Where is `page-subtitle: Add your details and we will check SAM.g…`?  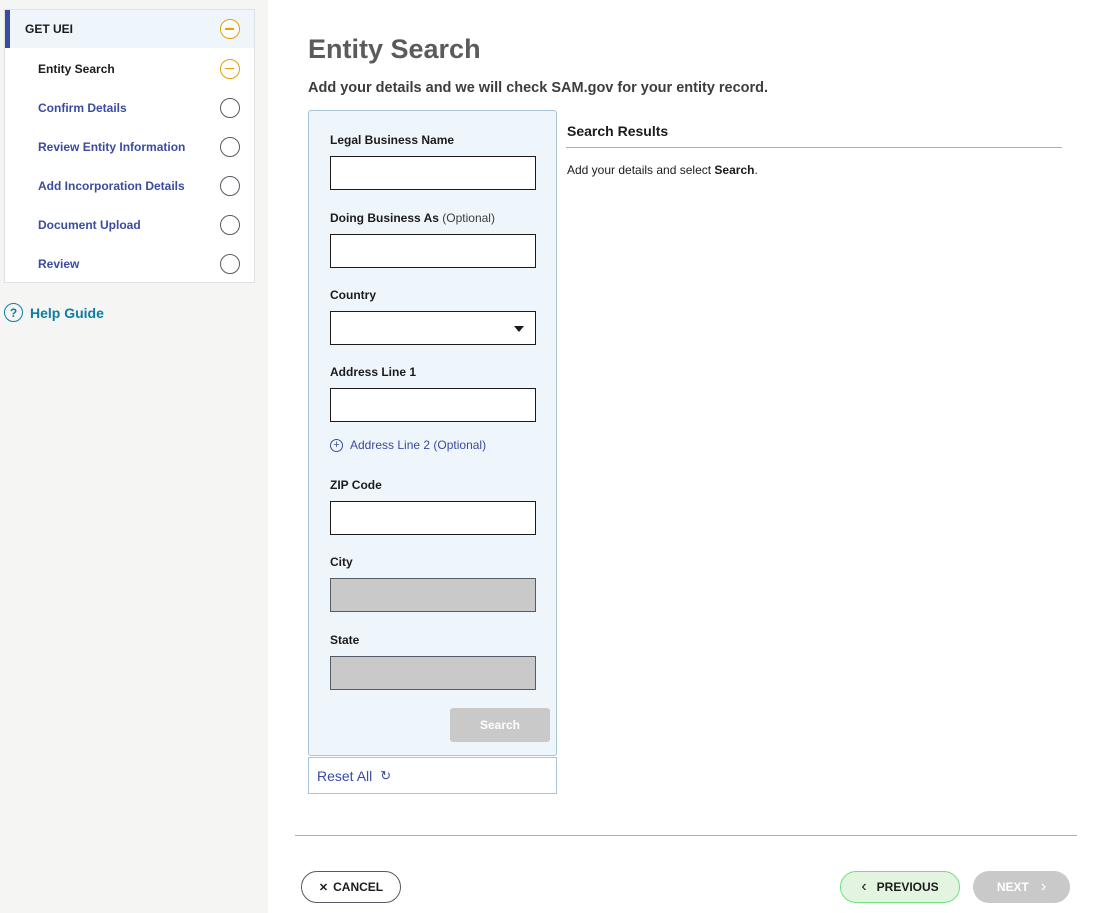 page-subtitle: Add your details and we will check SAM.g… is located at coordinates (538, 88).